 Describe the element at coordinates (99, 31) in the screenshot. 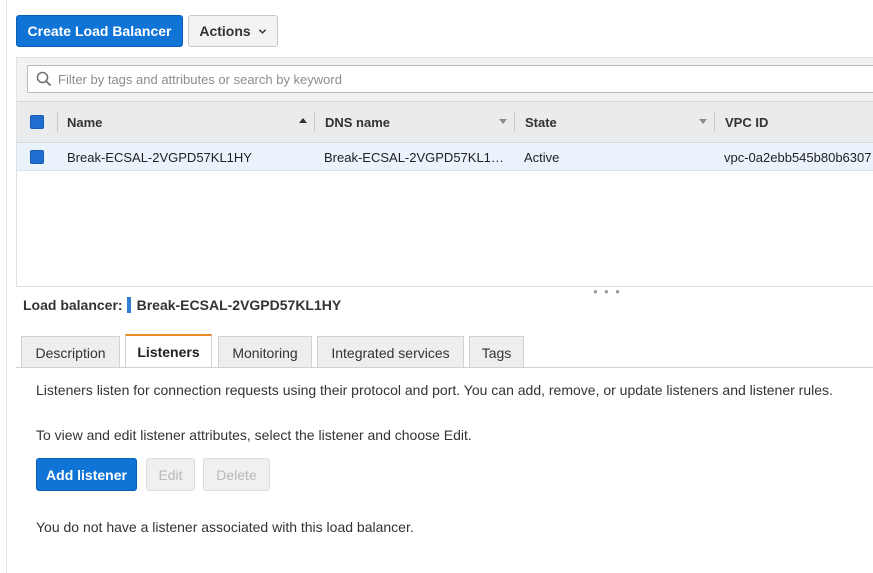

I see `create-load-balancer-button: Create Load Balancer` at that location.